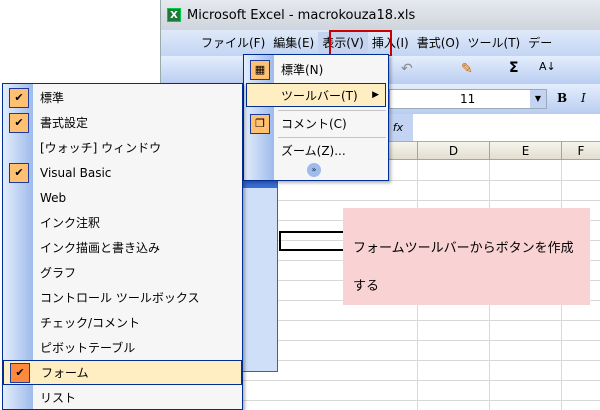 Image resolution: width=600 pixels, height=410 pixels. Describe the element at coordinates (313, 241) in the screenshot. I see `active-cell` at that location.